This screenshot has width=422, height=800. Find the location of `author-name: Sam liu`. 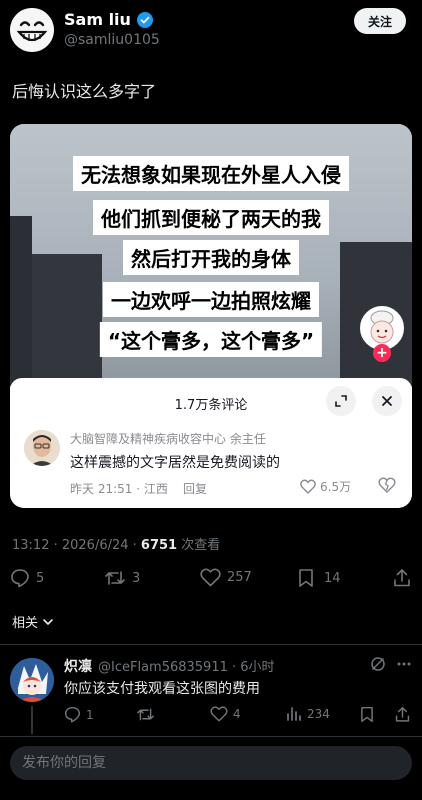

author-name: Sam liu is located at coordinates (97, 19).